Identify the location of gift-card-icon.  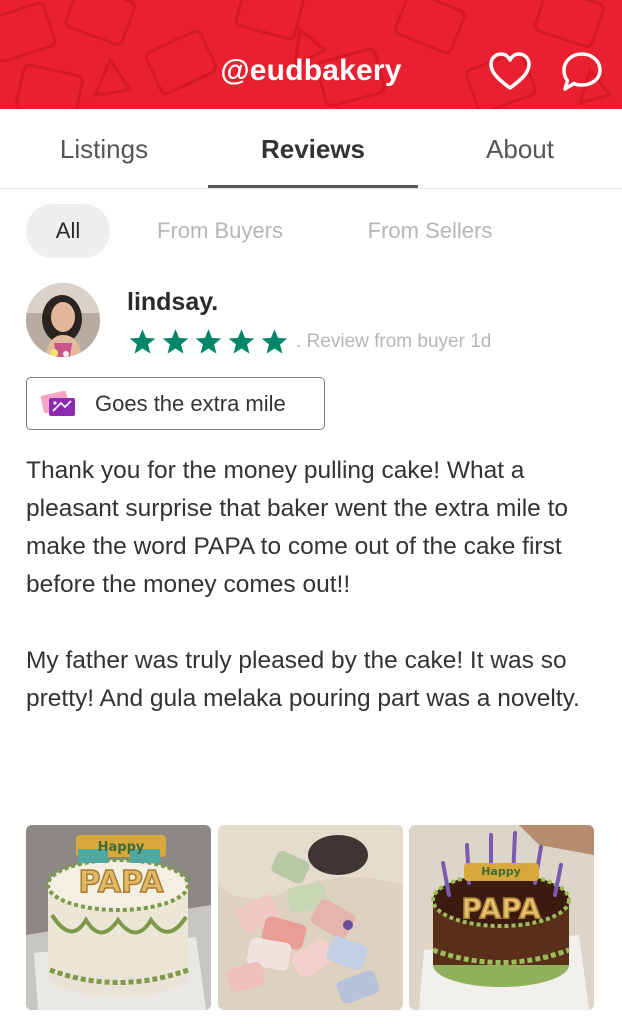
(57, 403).